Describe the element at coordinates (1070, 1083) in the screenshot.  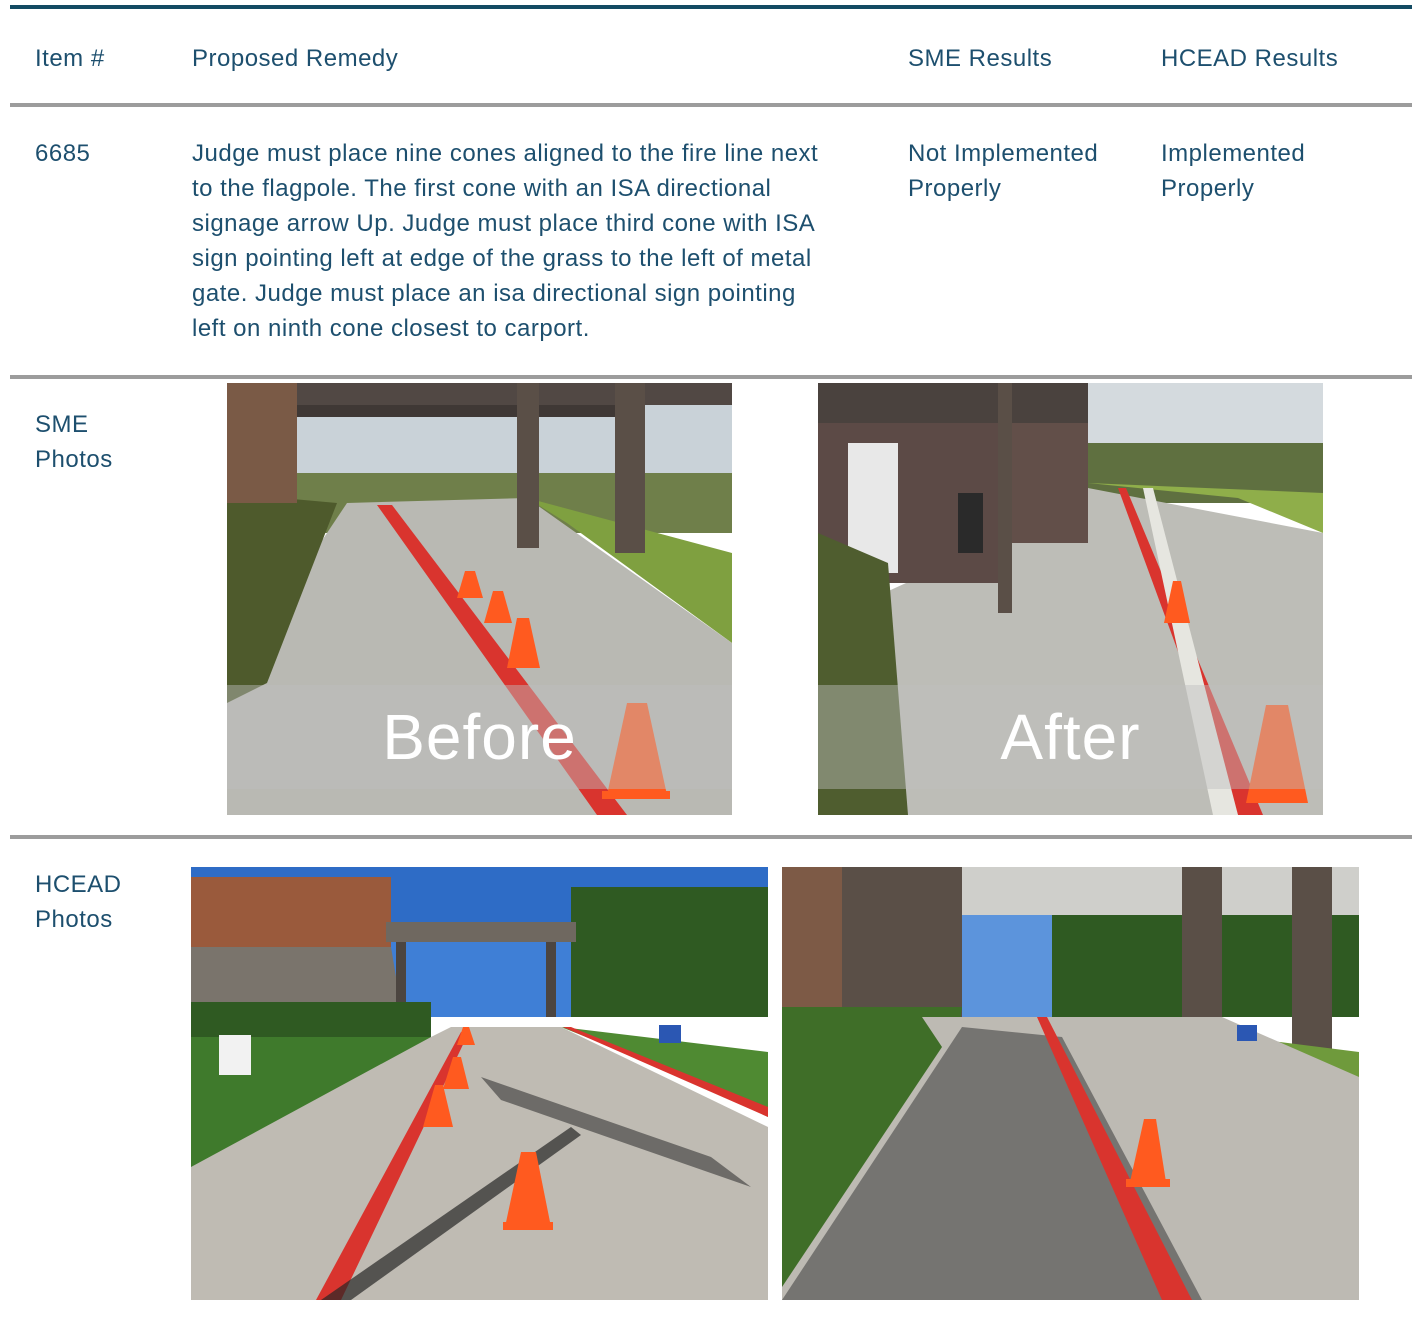
I see `hcead-photo-right` at that location.